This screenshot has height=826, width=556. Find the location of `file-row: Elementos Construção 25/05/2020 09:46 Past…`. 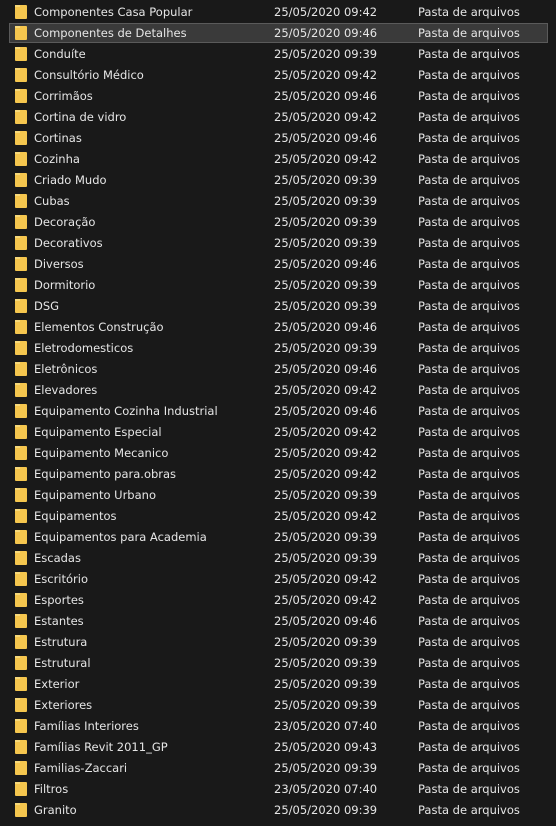

file-row: Elementos Construção 25/05/2020 09:46 Past… is located at coordinates (278, 327).